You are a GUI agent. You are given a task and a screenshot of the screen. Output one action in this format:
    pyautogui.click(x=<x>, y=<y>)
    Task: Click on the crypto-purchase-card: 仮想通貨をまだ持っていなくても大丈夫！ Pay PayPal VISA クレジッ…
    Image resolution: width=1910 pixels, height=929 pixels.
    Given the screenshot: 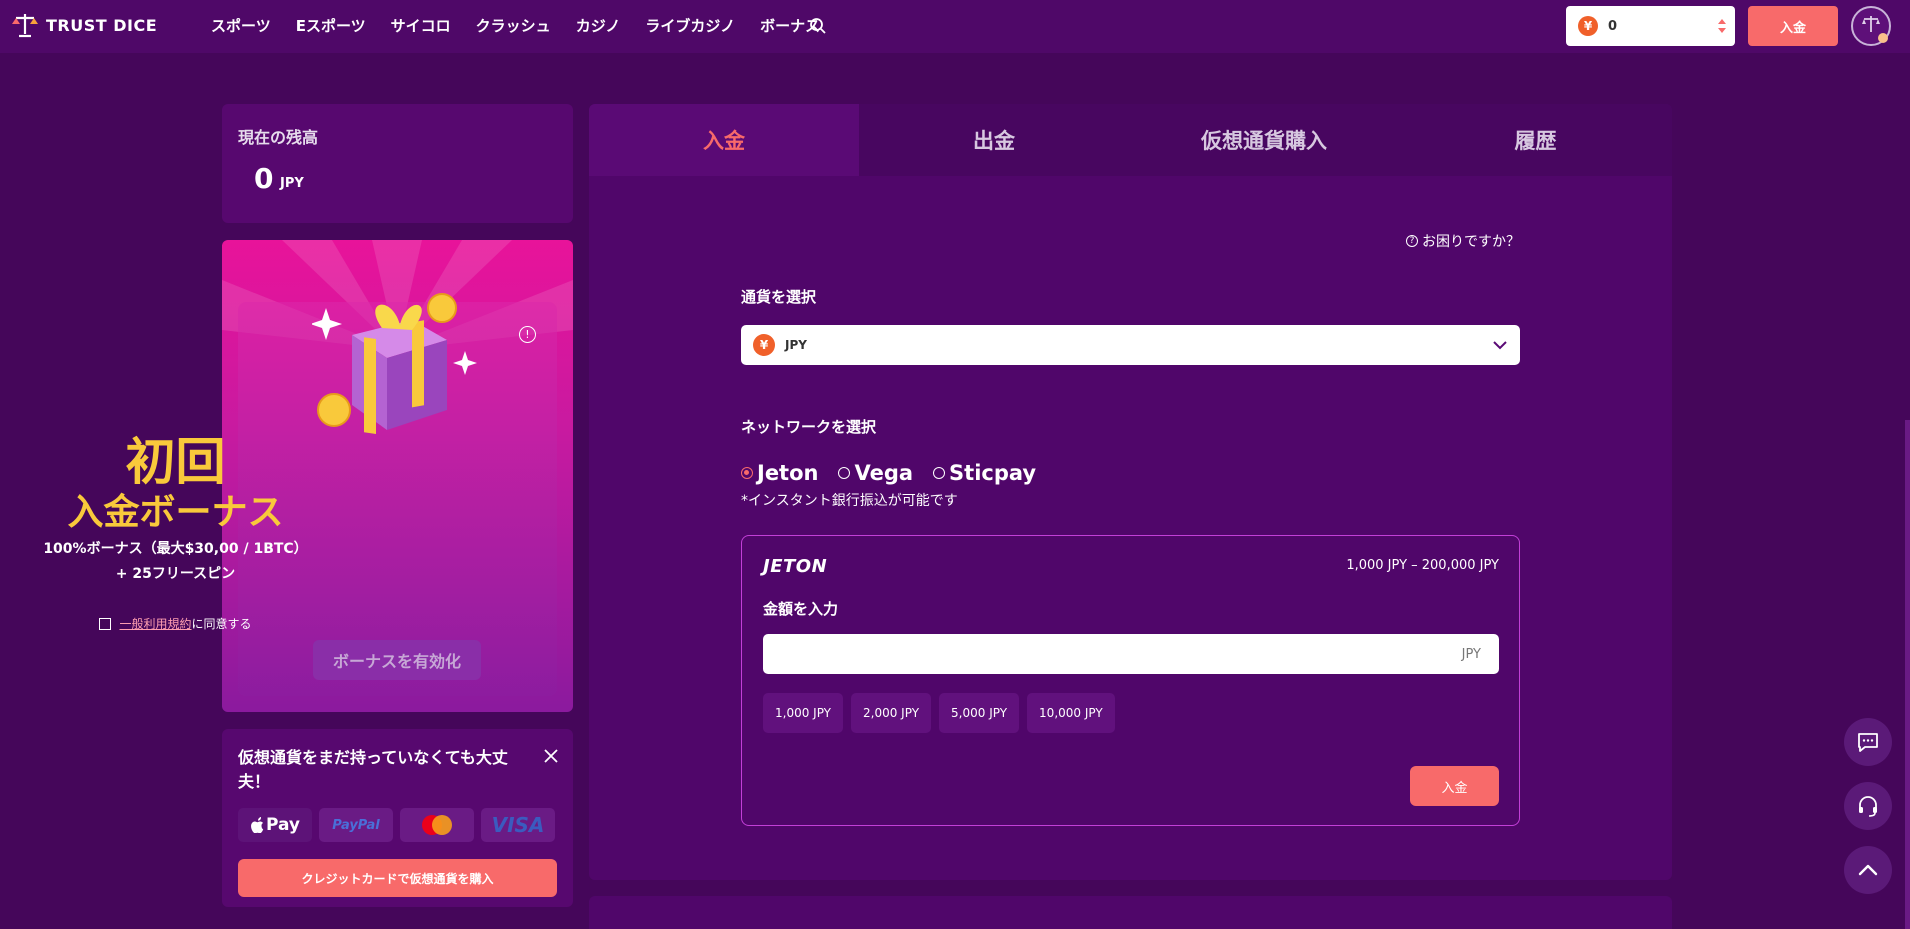 What is the action you would take?
    pyautogui.click(x=397, y=818)
    